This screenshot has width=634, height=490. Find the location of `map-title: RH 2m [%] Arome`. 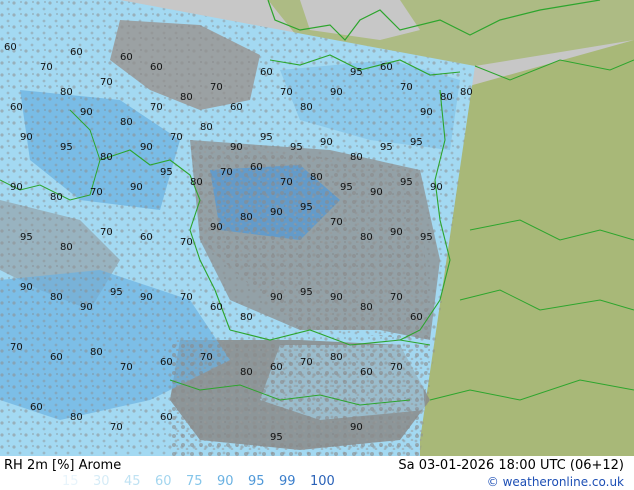

map-title: RH 2m [%] Arome is located at coordinates (63, 465).